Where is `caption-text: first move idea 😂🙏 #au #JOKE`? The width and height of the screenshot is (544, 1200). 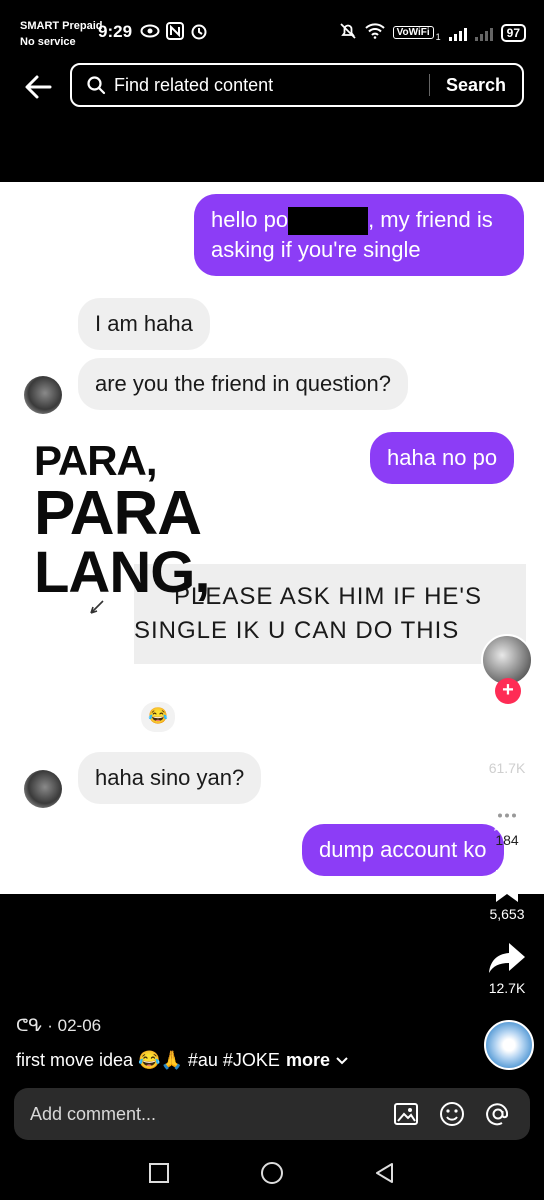
caption-text: first move idea 😂🙏 #au #JOKE is located at coordinates (148, 1060).